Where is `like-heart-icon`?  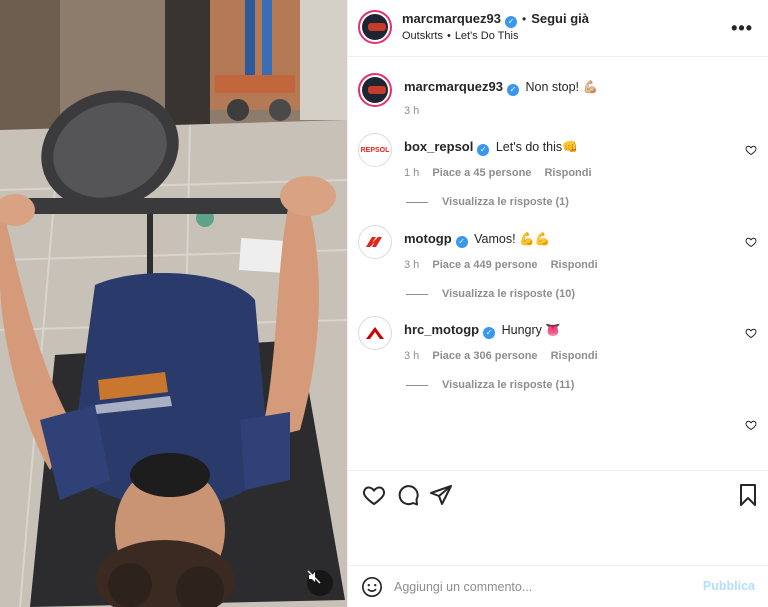 like-heart-icon is located at coordinates (374, 495).